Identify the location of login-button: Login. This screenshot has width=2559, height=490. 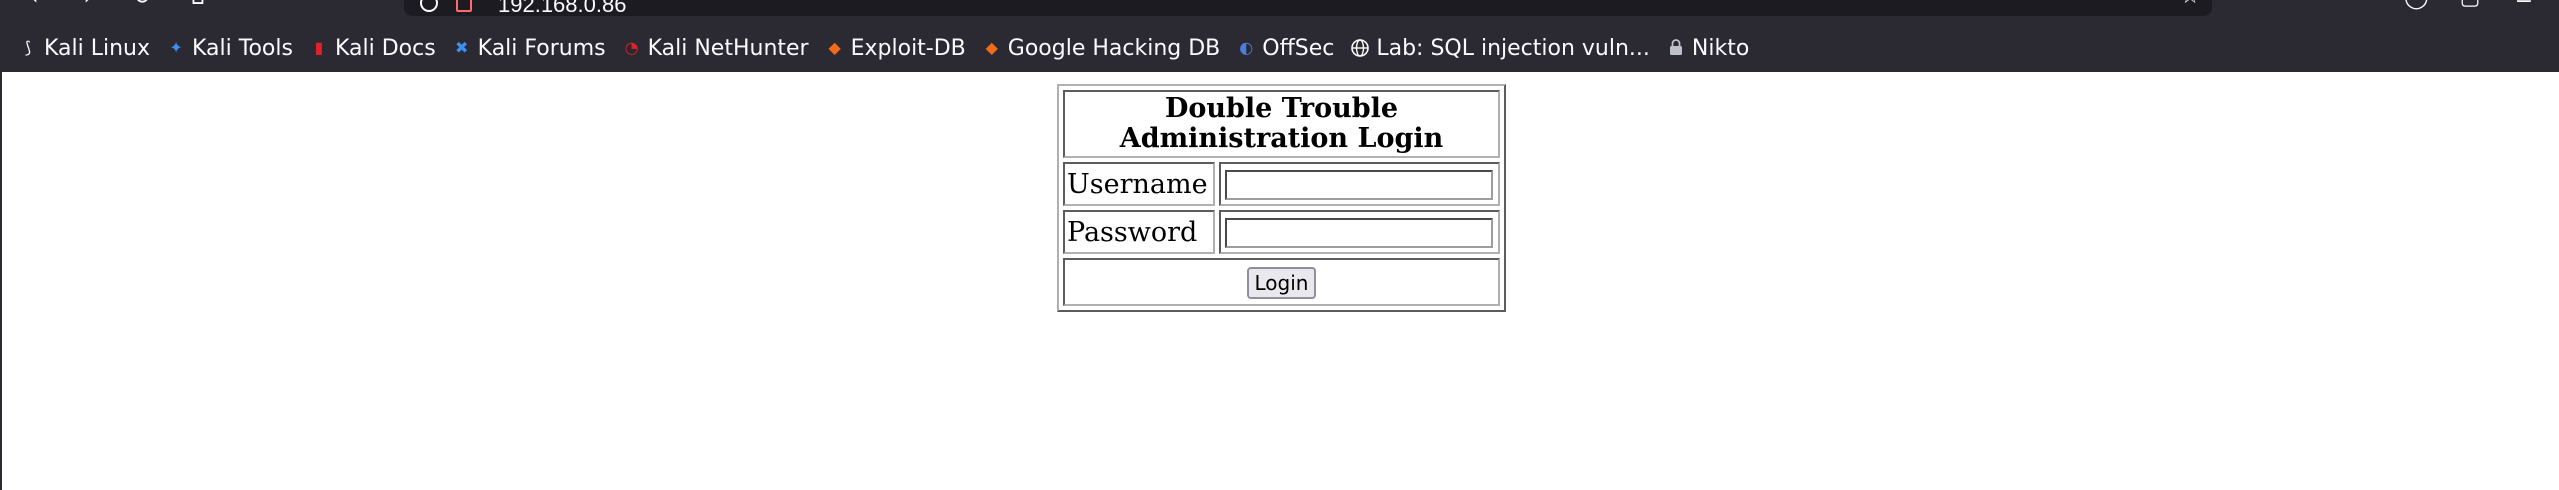
(1281, 282).